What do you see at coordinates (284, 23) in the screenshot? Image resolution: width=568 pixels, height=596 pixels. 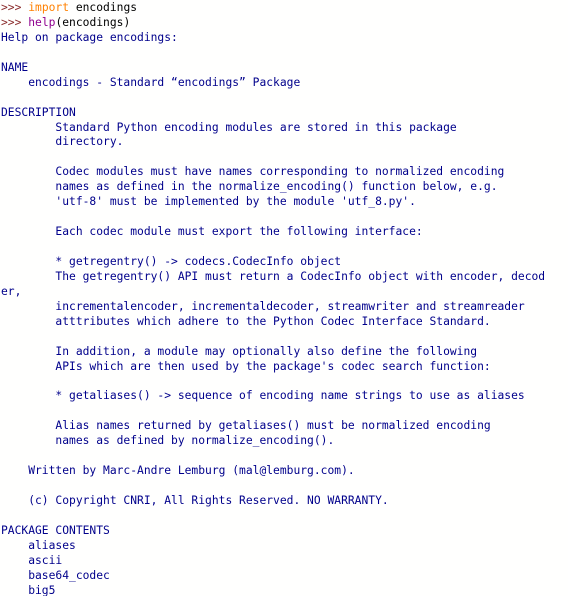 I see `shell-input-line: >>> help(encodings)` at bounding box center [284, 23].